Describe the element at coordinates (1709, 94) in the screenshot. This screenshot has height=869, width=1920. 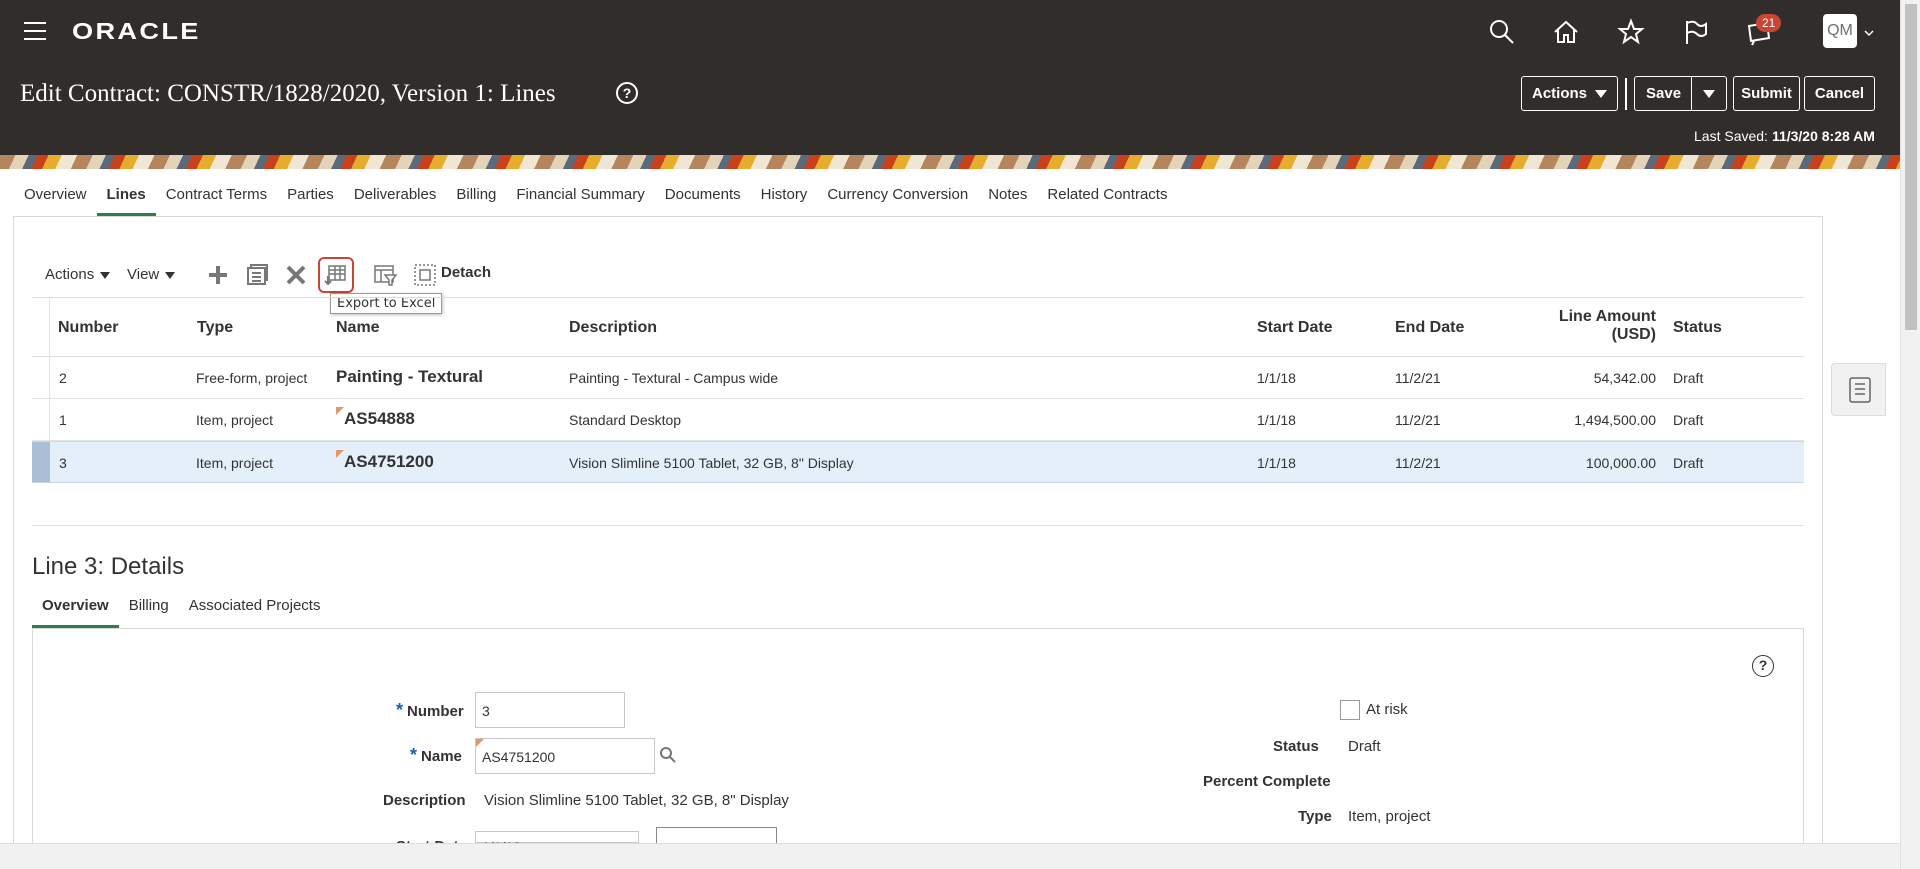
I see `save-options-caret-icon` at that location.